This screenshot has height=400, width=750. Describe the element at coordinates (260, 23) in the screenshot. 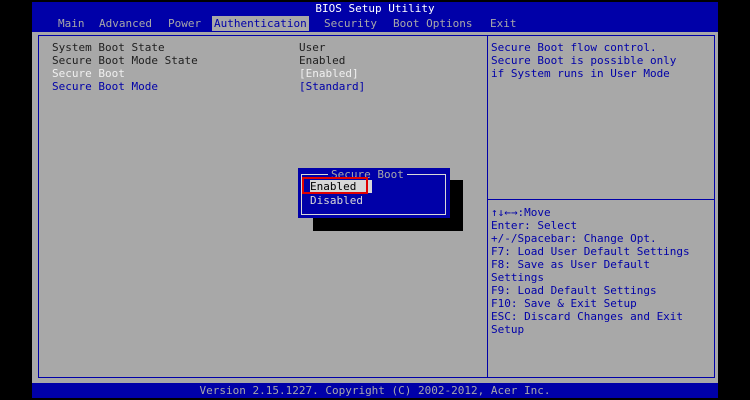

I see `tab-authentication: Authentication` at that location.